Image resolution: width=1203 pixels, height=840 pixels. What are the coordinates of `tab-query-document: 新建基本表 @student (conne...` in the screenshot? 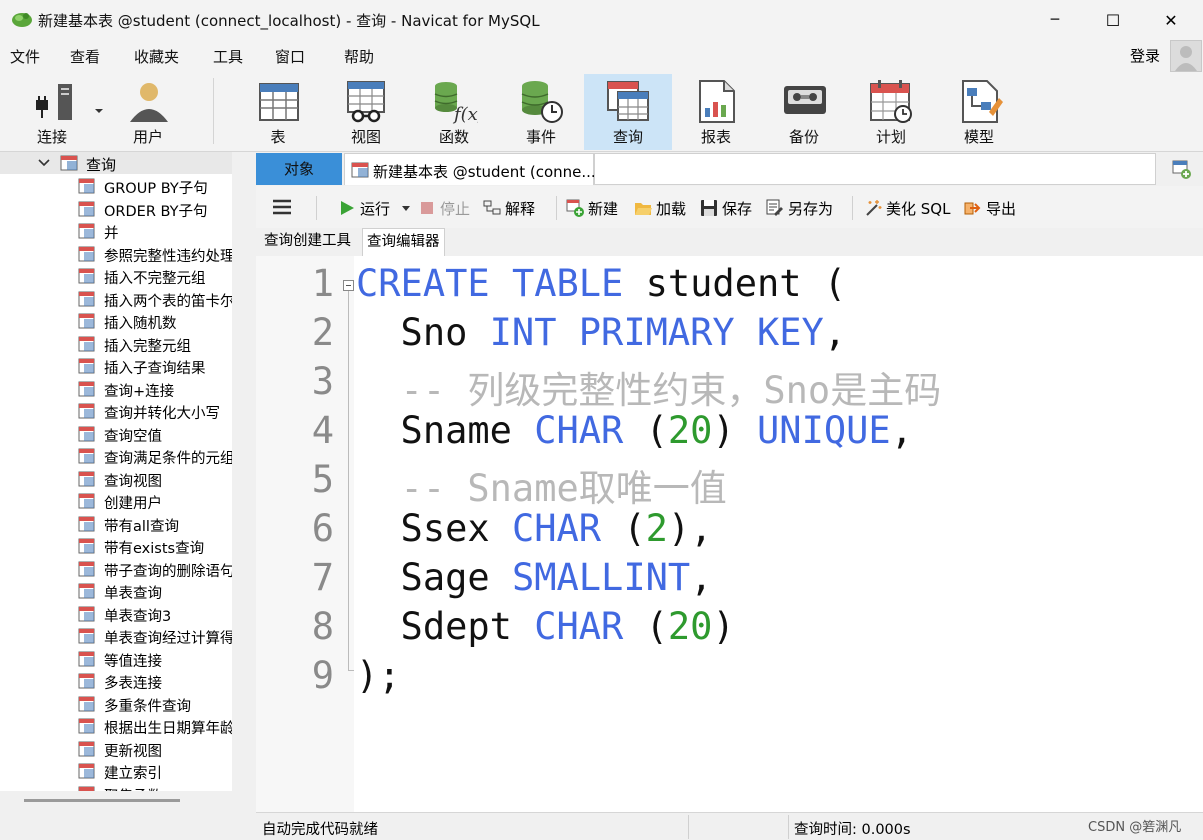 It's located at (470, 169).